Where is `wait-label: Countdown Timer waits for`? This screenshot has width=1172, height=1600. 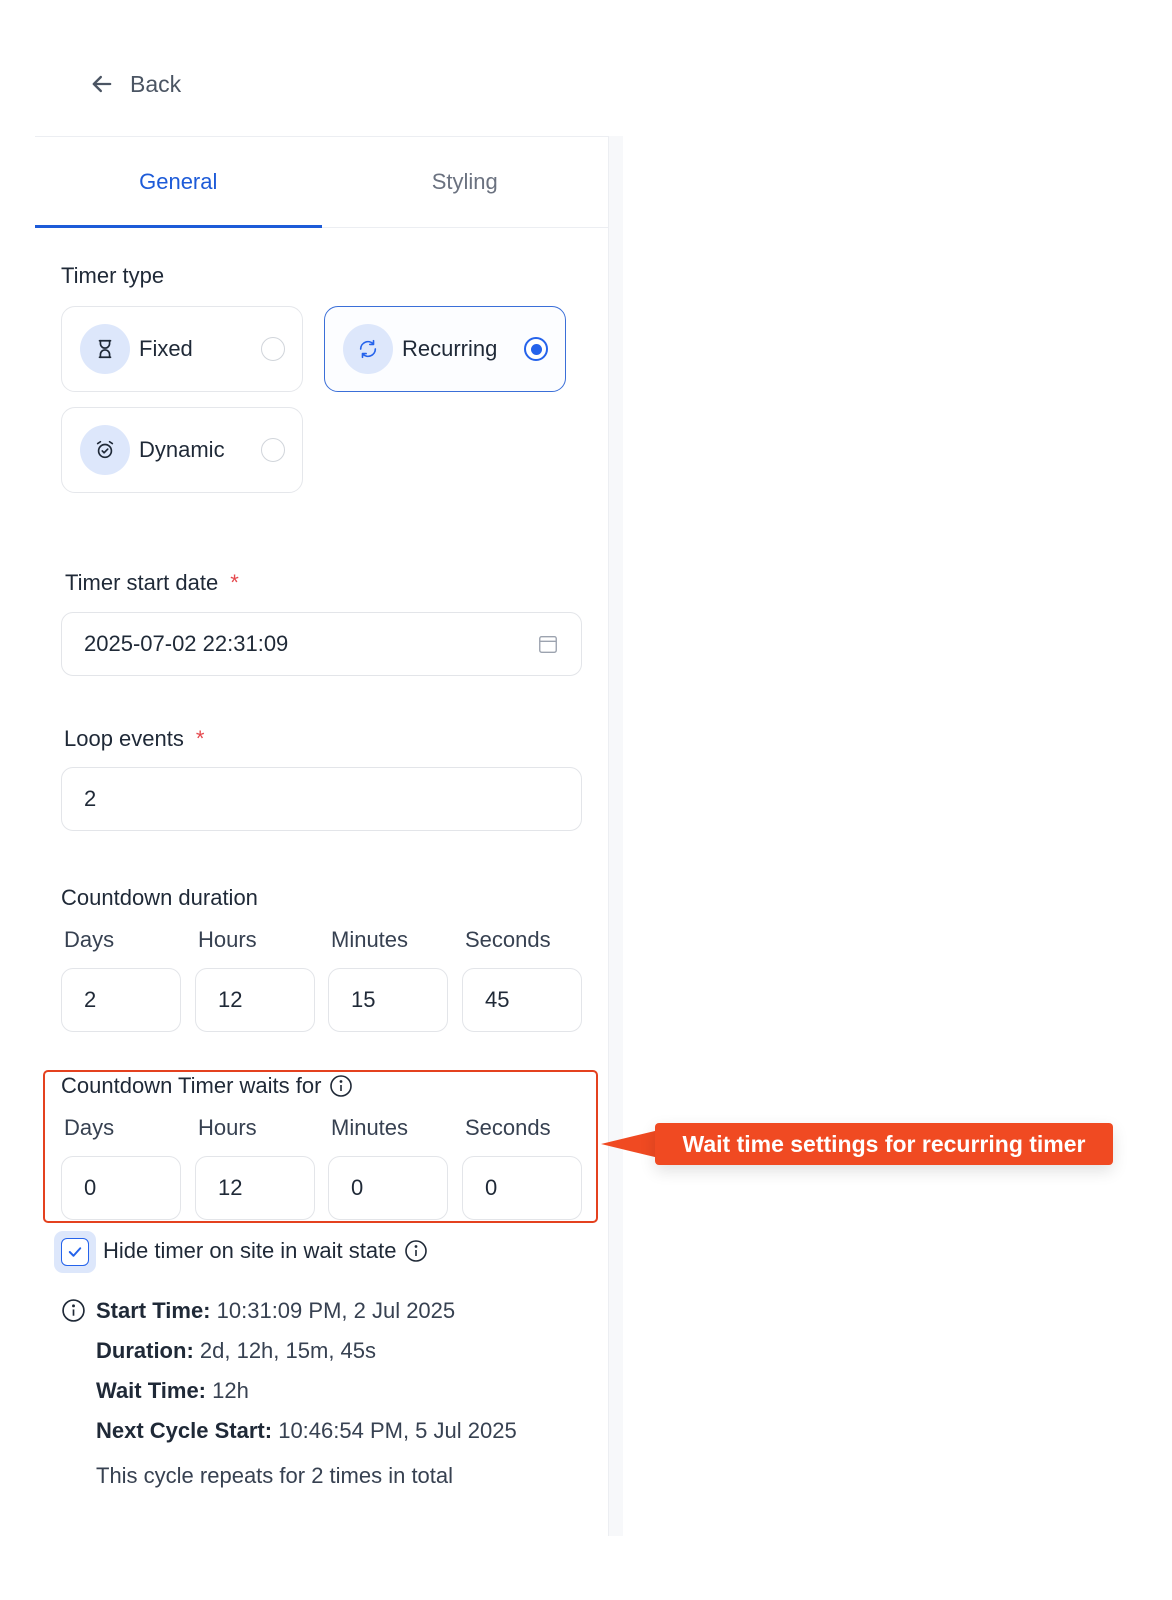
wait-label: Countdown Timer waits for is located at coordinates (207, 1086).